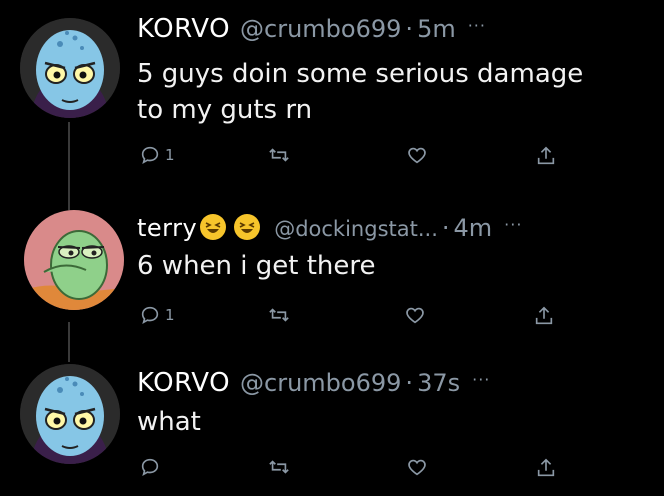 The image size is (664, 496). What do you see at coordinates (436, 29) in the screenshot?
I see `timestamp: 5m` at bounding box center [436, 29].